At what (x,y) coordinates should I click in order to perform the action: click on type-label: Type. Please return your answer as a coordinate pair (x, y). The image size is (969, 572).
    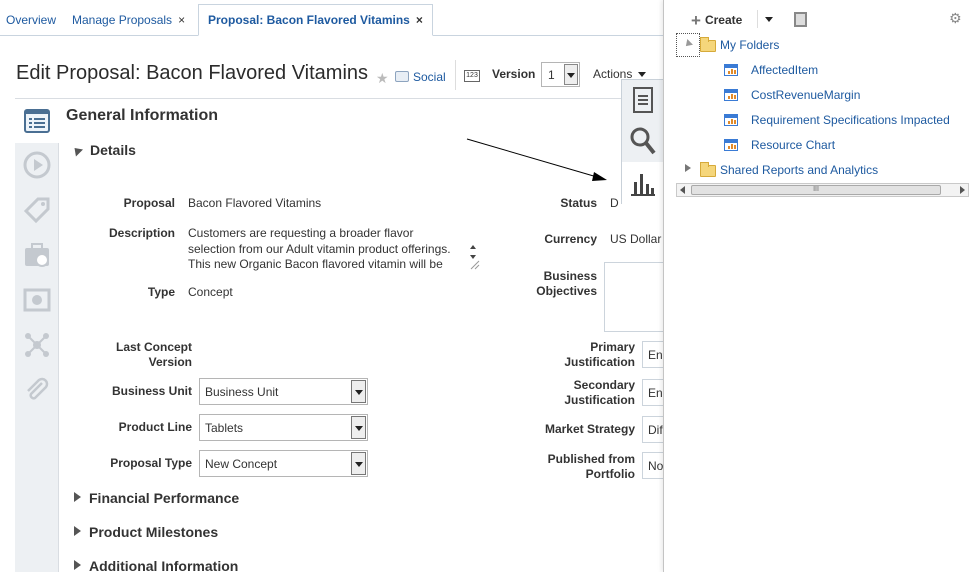
    Looking at the image, I should click on (161, 292).